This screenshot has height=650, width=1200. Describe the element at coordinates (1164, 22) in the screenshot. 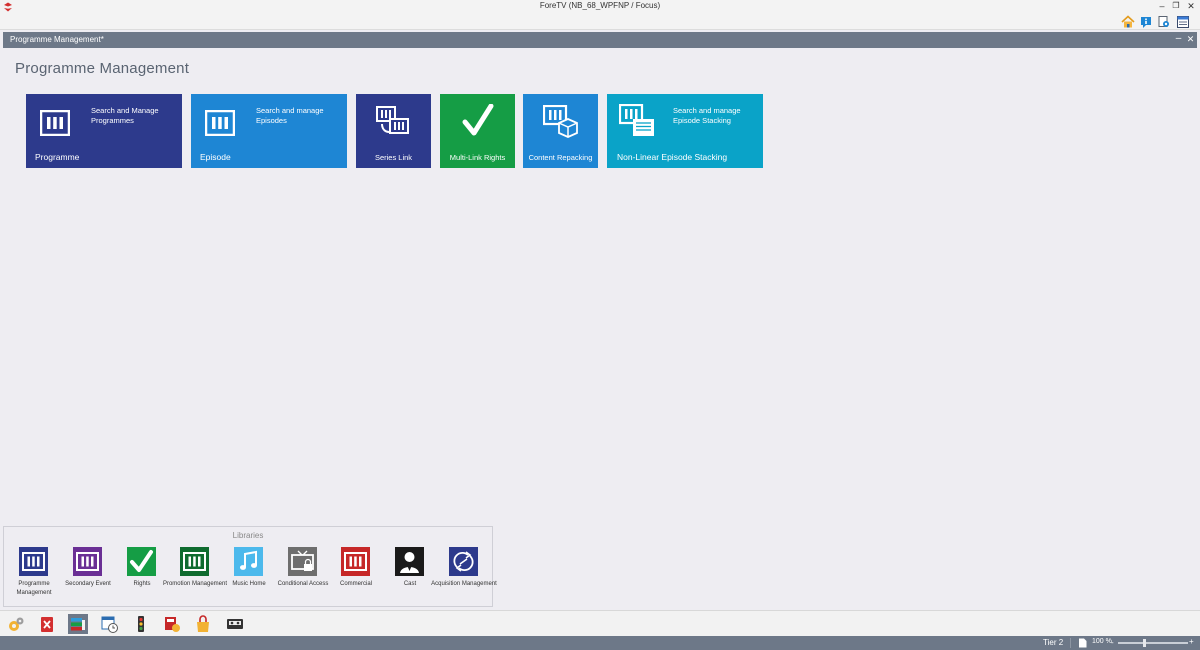

I see `view-icon` at that location.